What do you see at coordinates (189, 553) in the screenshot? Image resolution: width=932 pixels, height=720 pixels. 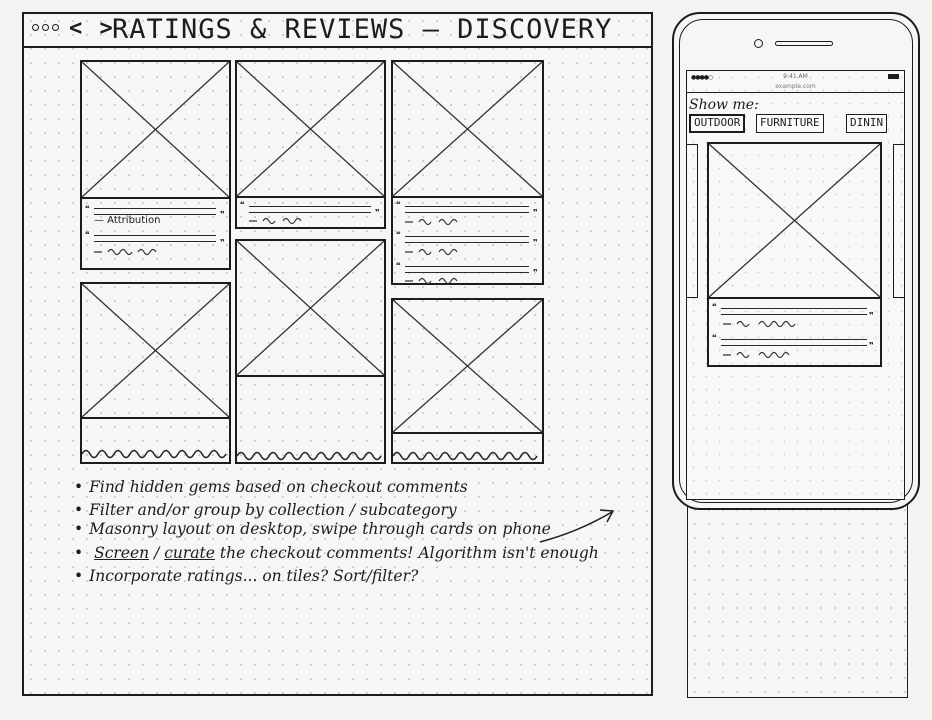 I see `note-curate: curate` at bounding box center [189, 553].